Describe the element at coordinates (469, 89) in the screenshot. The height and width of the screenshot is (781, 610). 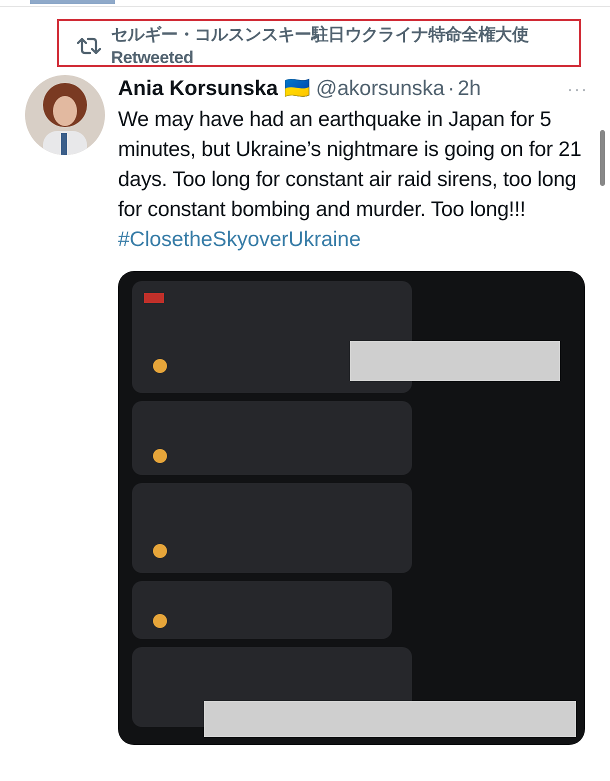
I see `tweet-time: 2h` at that location.